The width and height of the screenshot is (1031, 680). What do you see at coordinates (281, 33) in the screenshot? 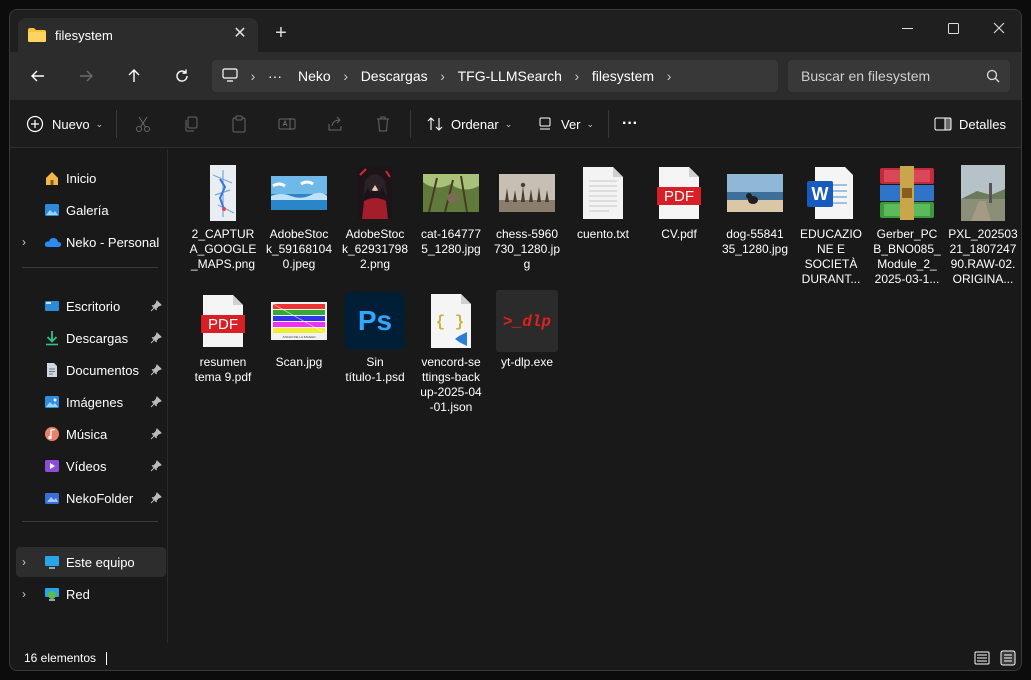
I see `new-tab-button: +` at bounding box center [281, 33].